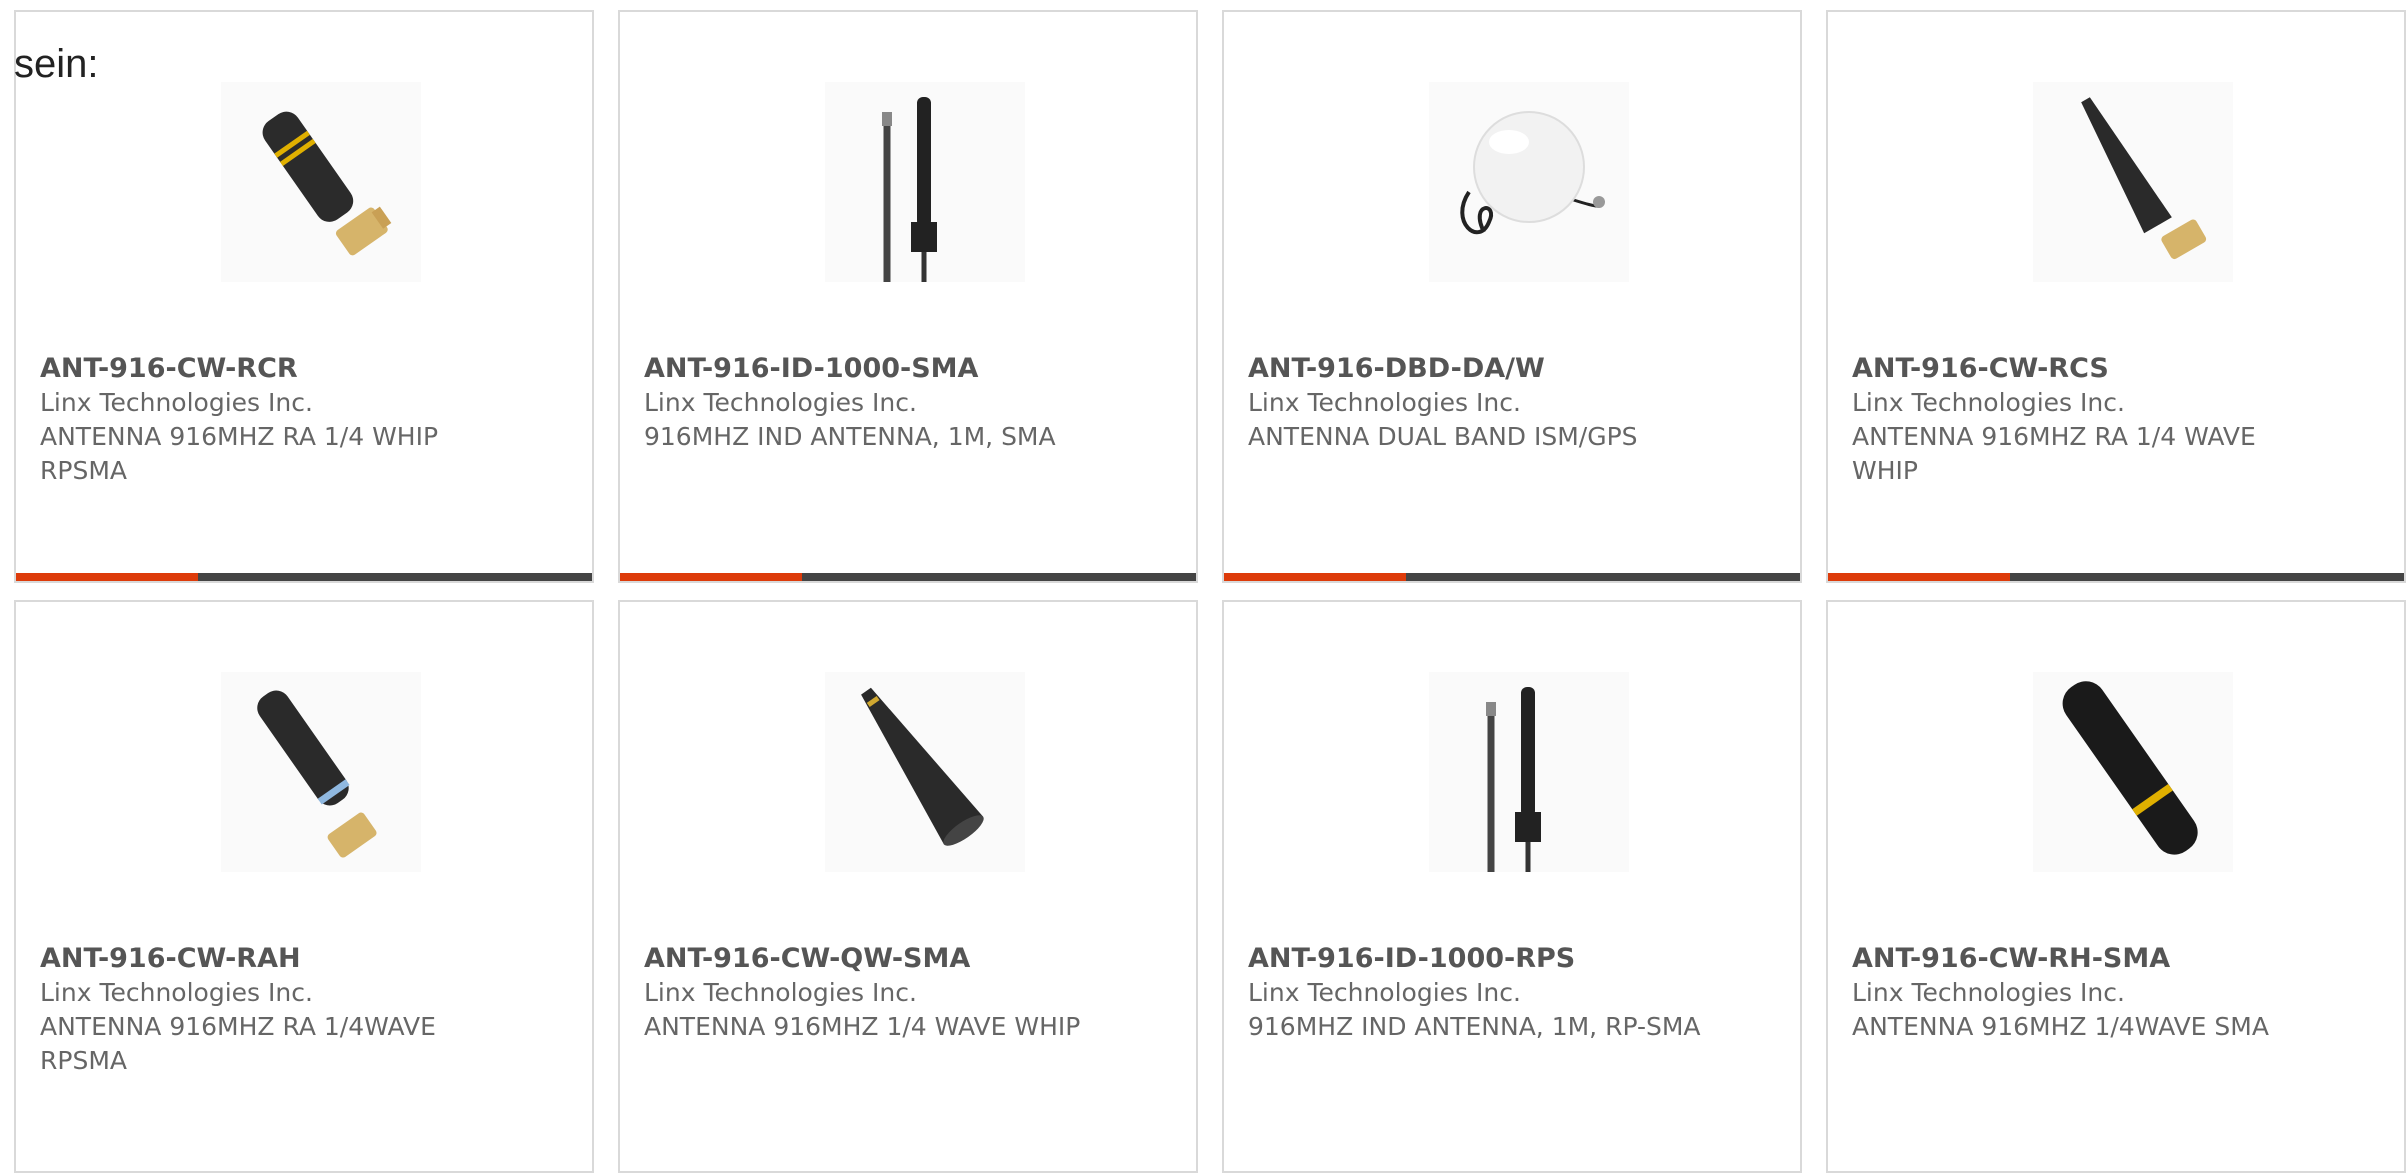 This screenshot has width=2406, height=1173. I want to click on part-number-link: ANT-916-DBD-DA/W, so click(1483, 369).